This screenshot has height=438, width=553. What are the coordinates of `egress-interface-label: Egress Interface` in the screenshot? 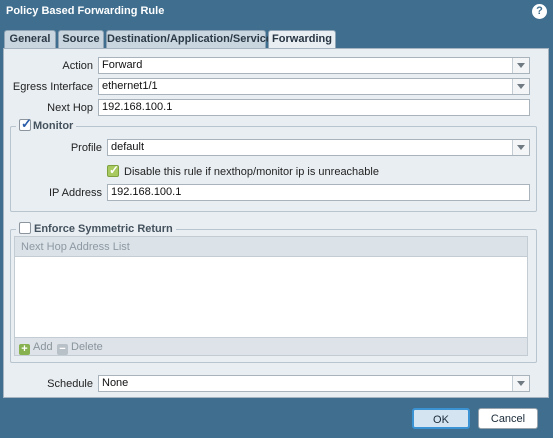 It's located at (52, 87).